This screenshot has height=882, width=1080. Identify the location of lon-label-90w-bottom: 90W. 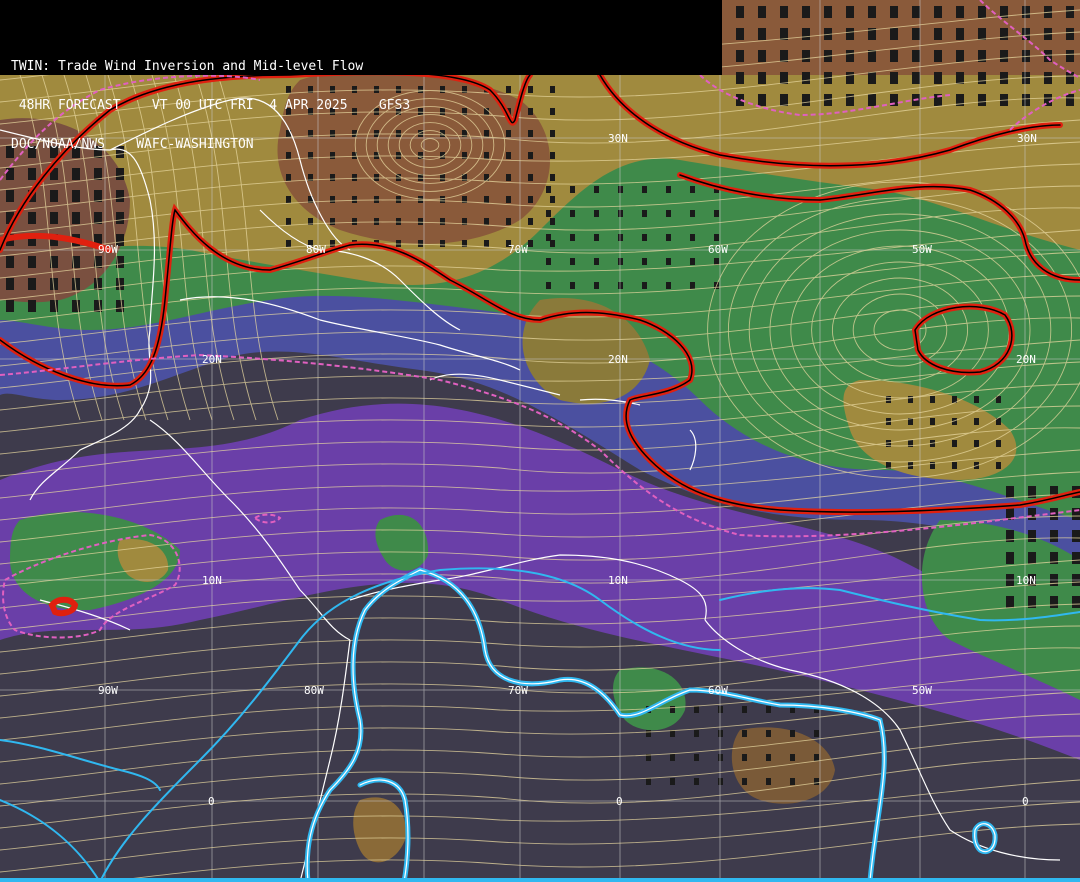
(108, 690).